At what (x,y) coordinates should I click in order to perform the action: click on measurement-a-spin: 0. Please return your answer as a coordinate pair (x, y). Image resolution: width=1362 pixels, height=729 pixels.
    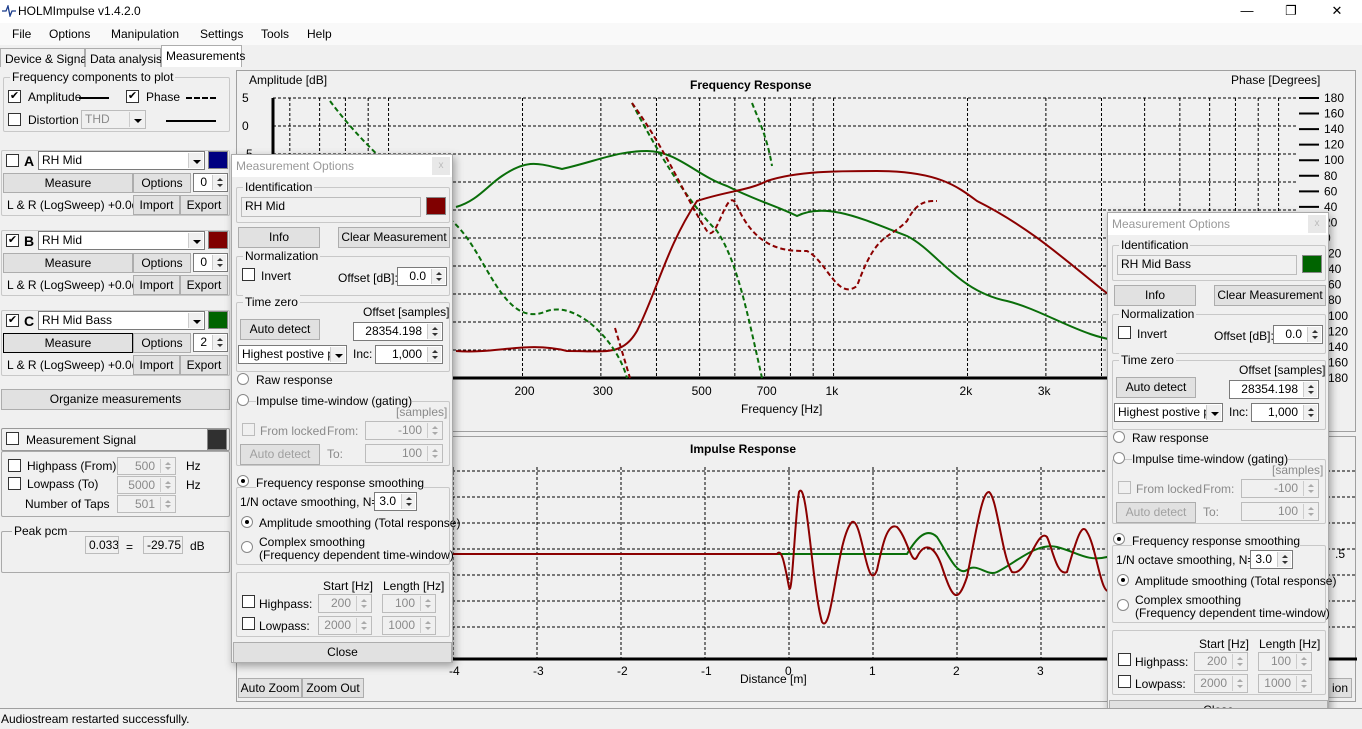
    Looking at the image, I should click on (210, 182).